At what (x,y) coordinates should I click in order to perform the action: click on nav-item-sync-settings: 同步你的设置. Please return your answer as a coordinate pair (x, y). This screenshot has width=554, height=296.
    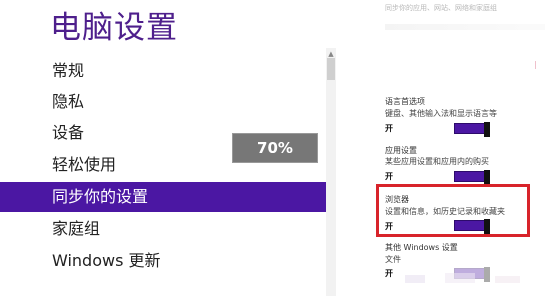
    Looking at the image, I should click on (163, 197).